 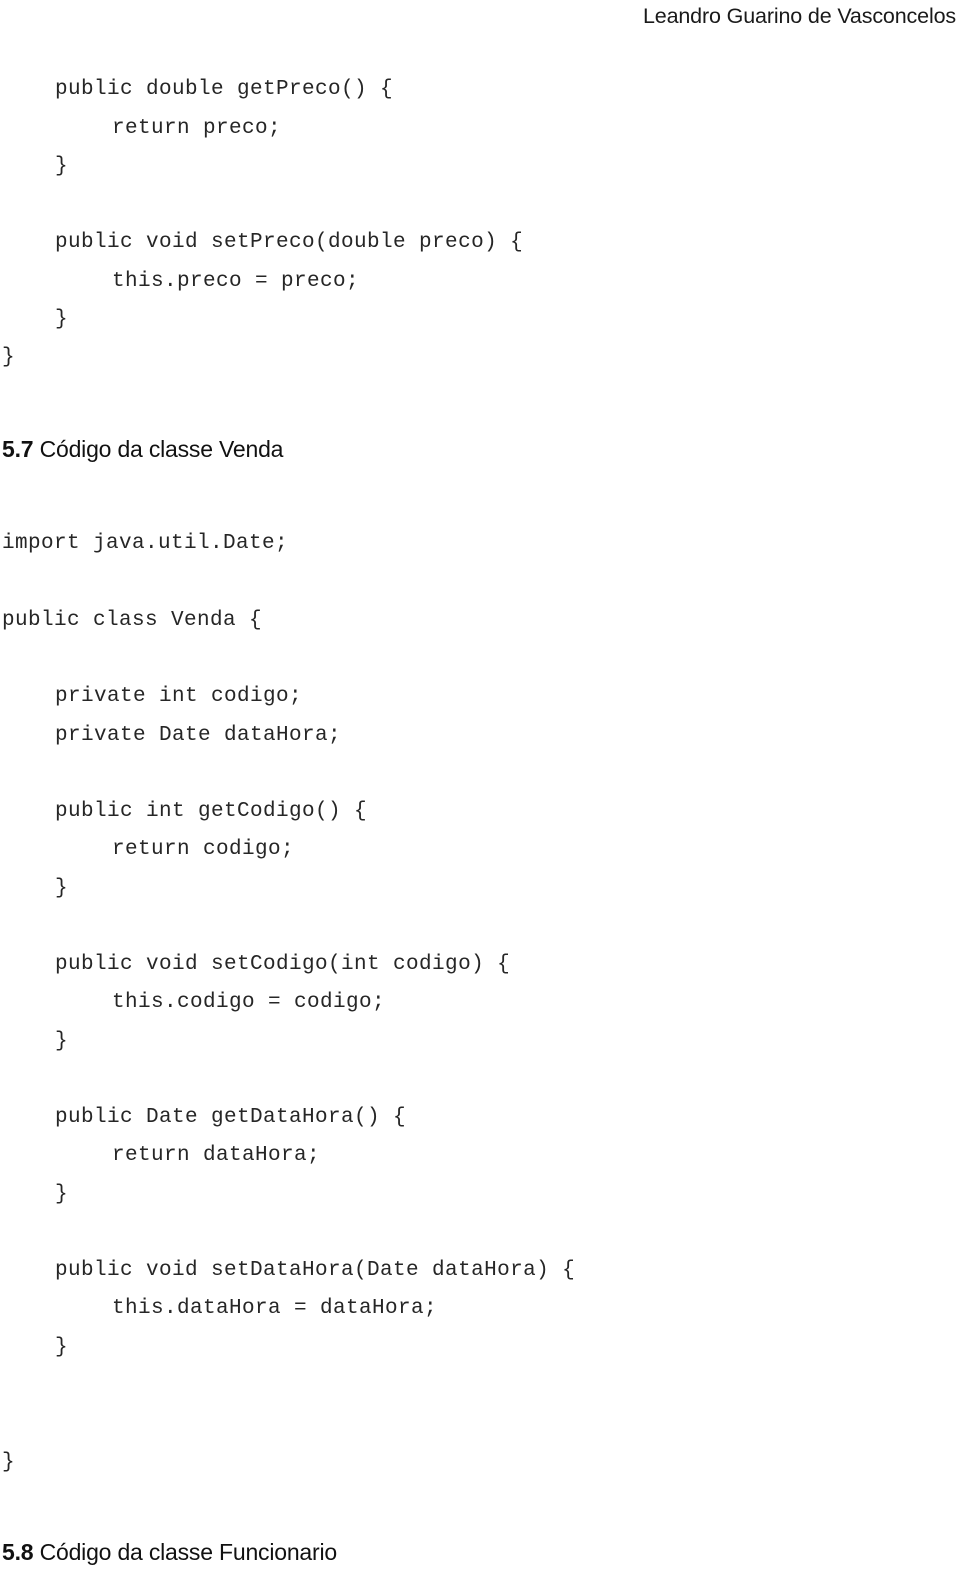 What do you see at coordinates (197, 128) in the screenshot?
I see `code-line: return preco;` at bounding box center [197, 128].